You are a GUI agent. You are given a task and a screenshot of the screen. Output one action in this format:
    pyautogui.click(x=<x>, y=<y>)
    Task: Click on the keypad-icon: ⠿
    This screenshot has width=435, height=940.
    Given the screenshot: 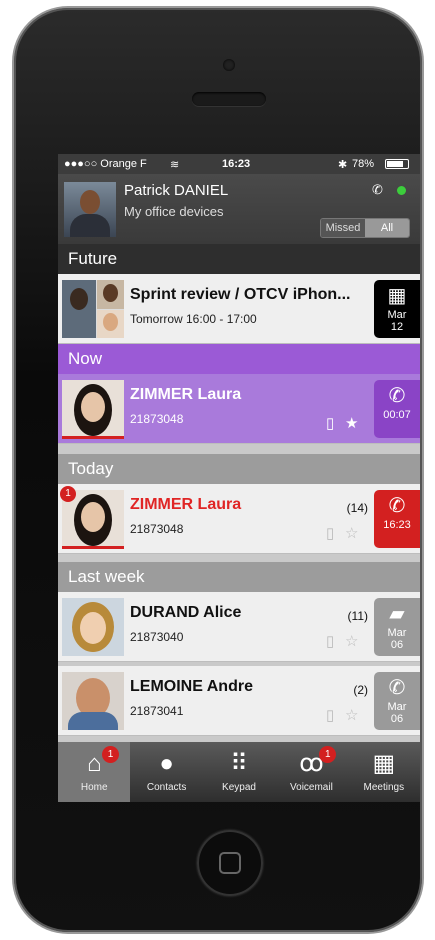 What is the action you would take?
    pyautogui.click(x=239, y=763)
    